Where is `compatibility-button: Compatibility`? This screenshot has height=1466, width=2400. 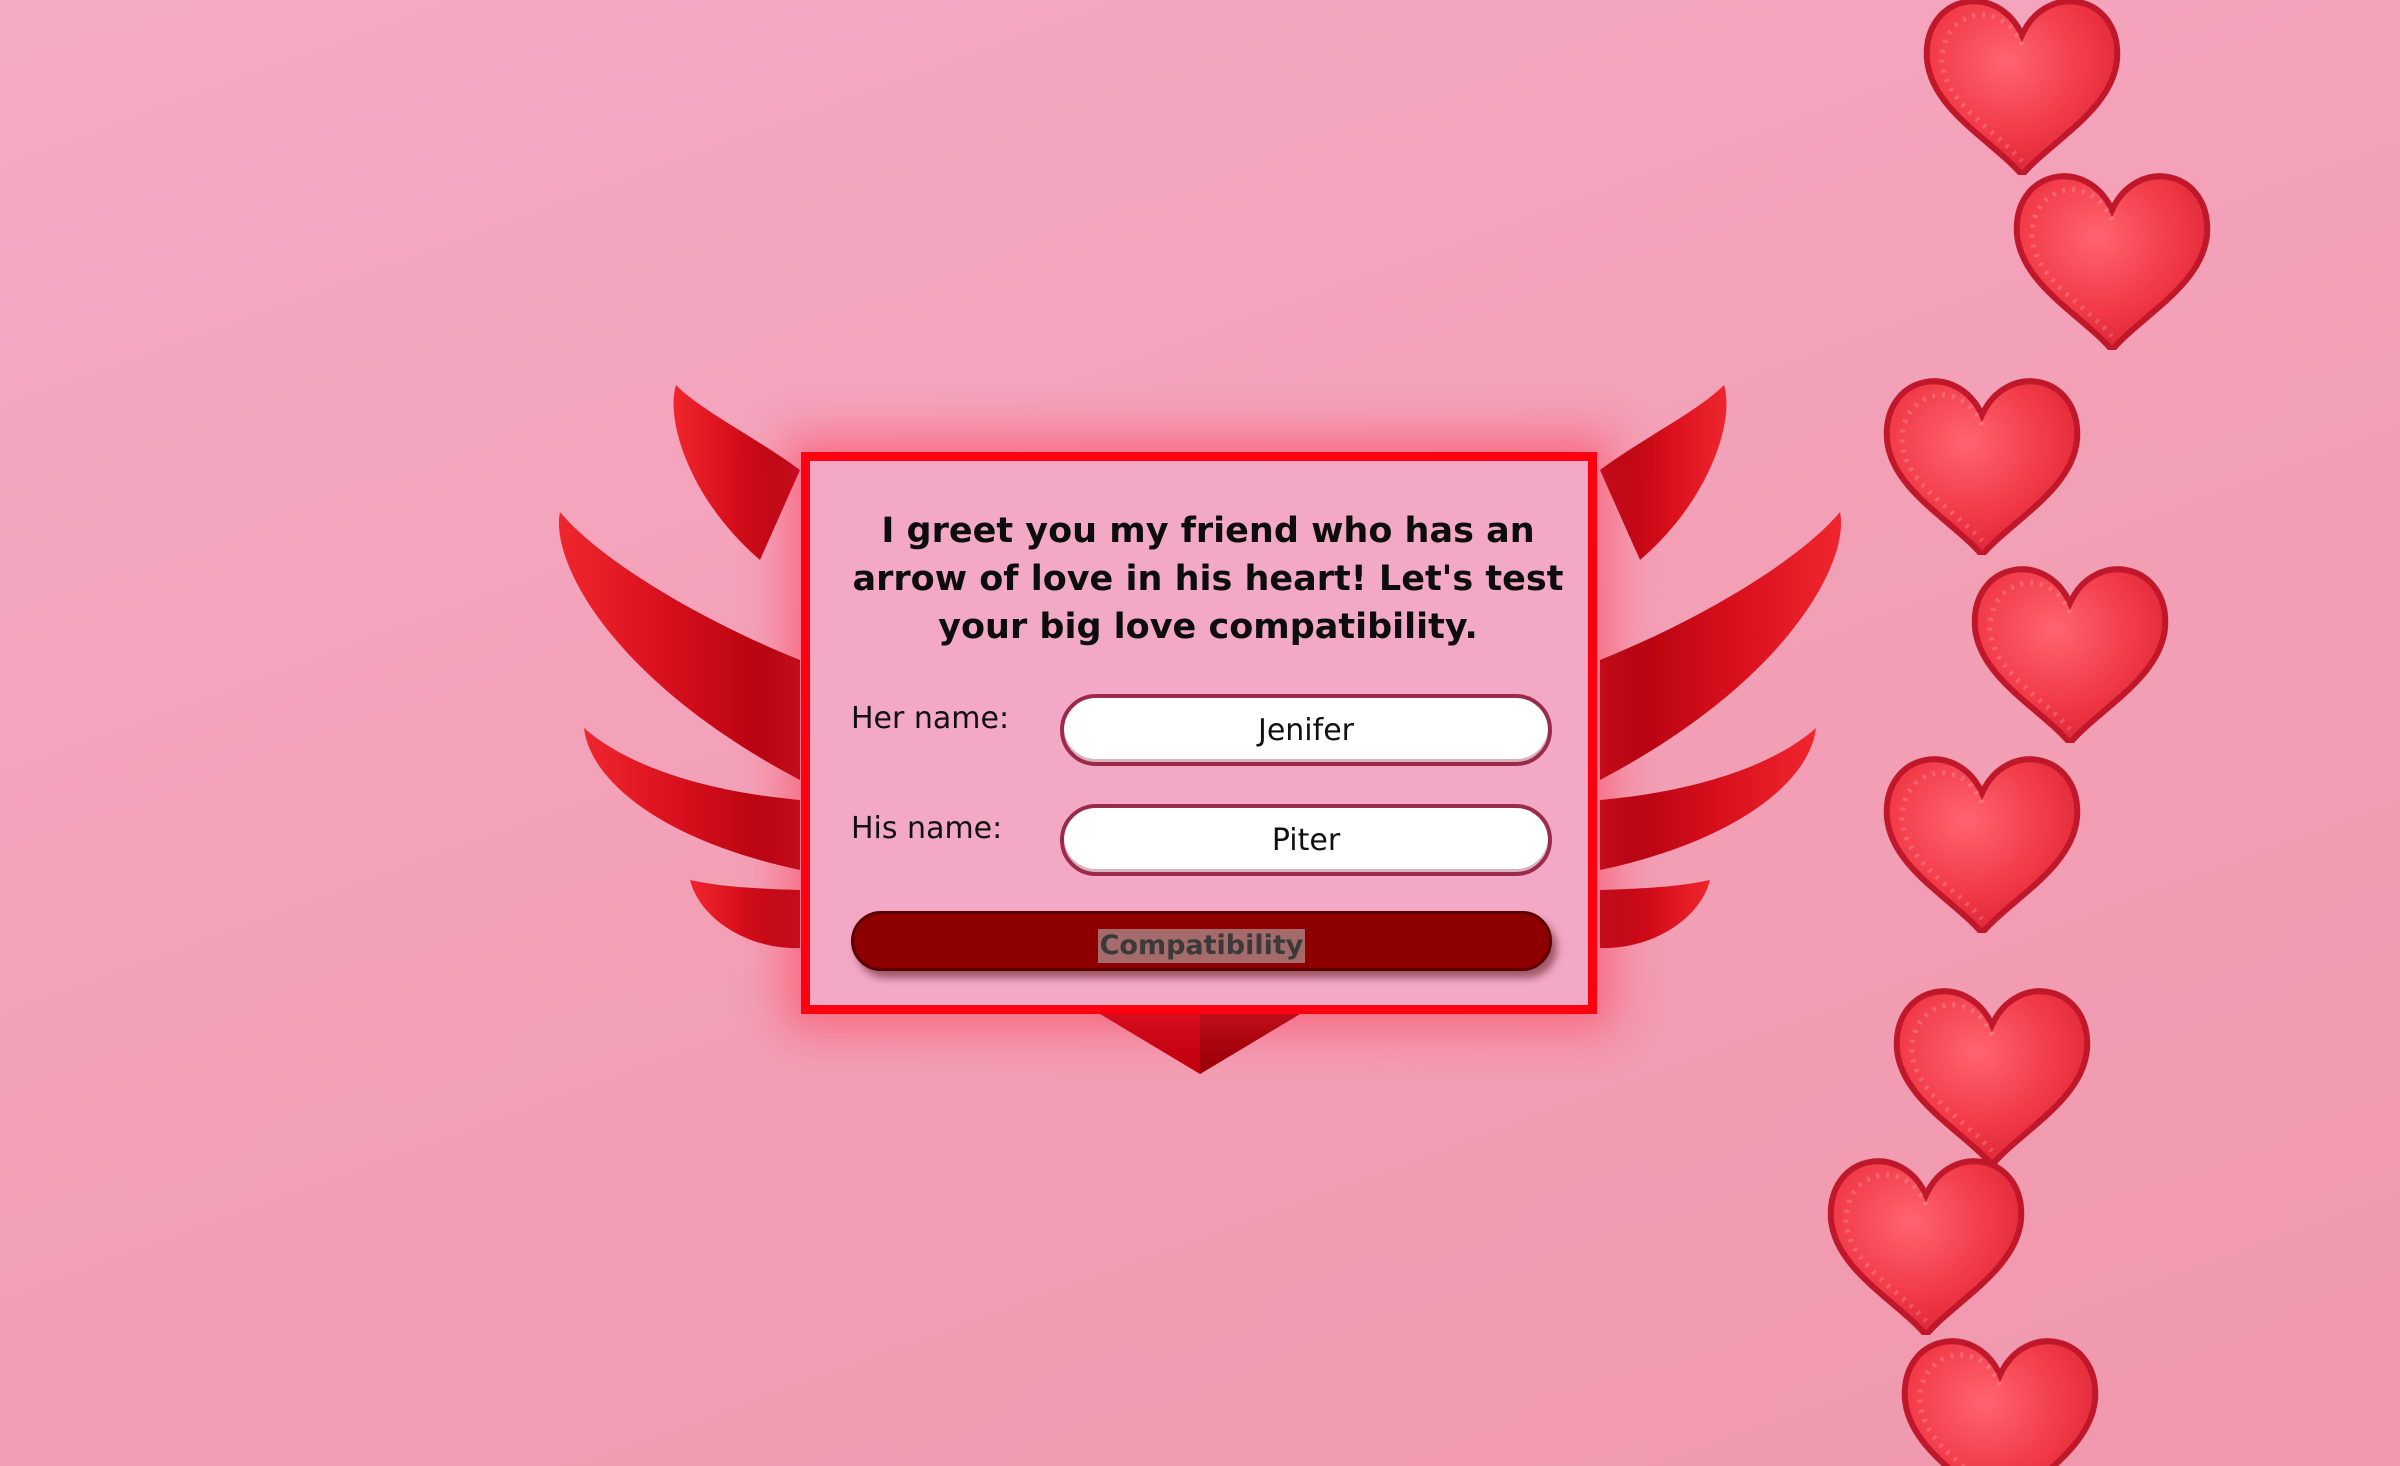
compatibility-button: Compatibility is located at coordinates (1201, 941).